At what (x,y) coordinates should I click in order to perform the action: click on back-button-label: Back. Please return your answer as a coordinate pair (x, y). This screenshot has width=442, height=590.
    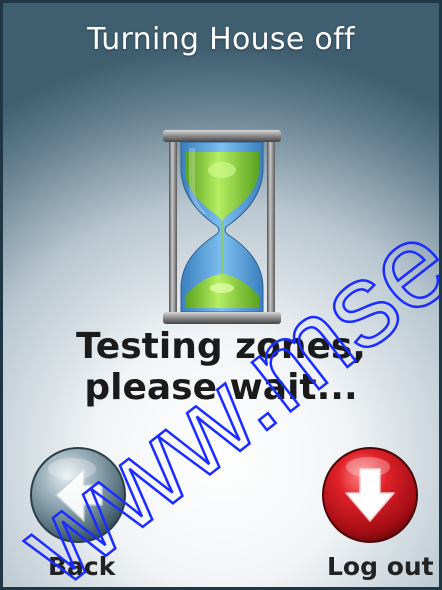
    Looking at the image, I should click on (81, 566).